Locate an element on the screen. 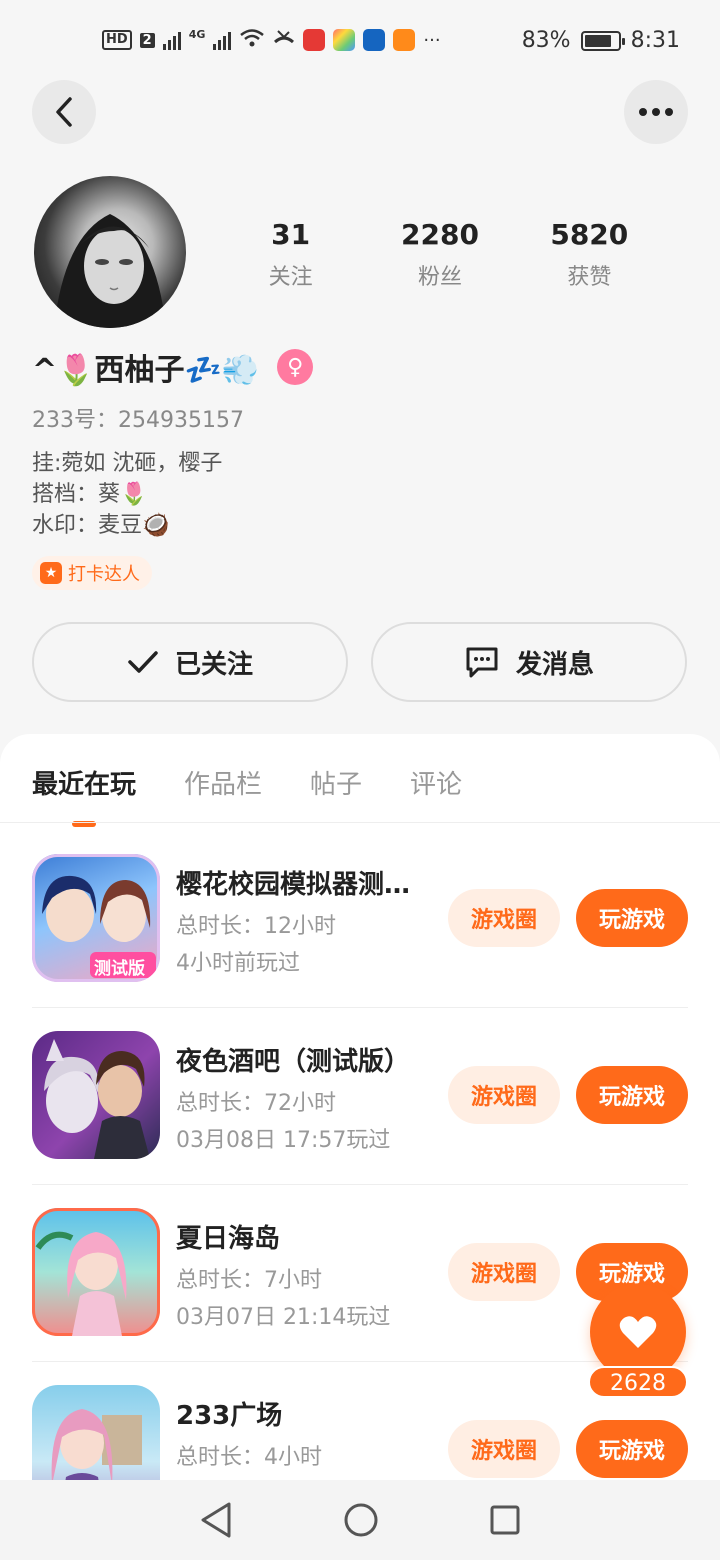  stat-followers: 2280 粉丝 is located at coordinates (439, 254).